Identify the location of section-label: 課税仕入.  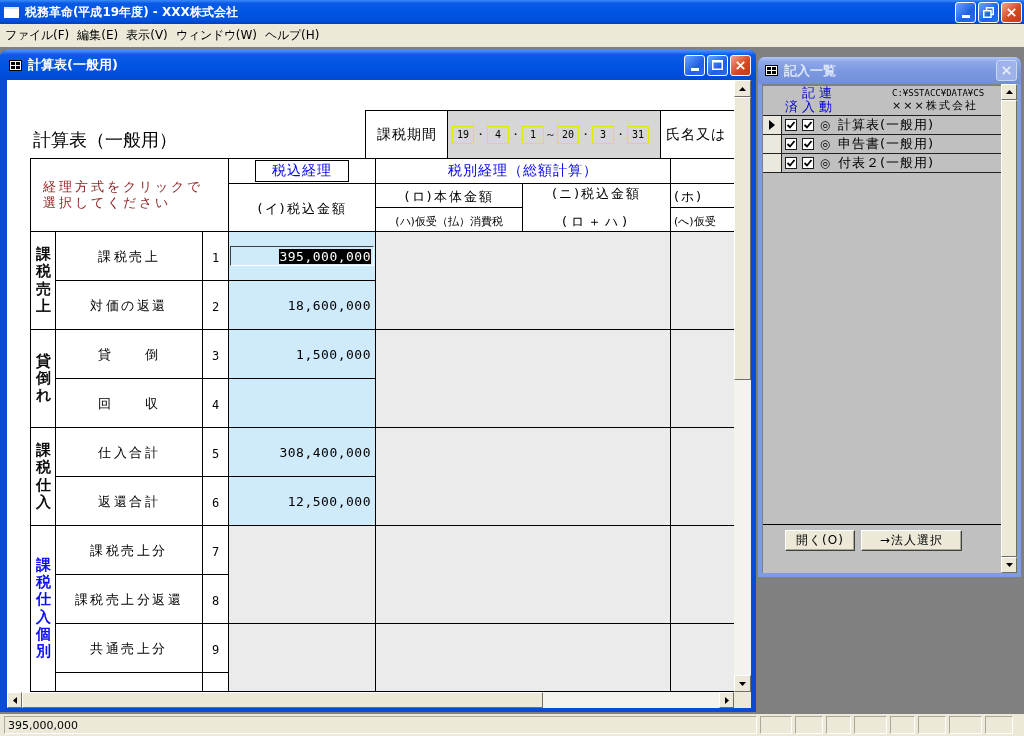
(43, 476).